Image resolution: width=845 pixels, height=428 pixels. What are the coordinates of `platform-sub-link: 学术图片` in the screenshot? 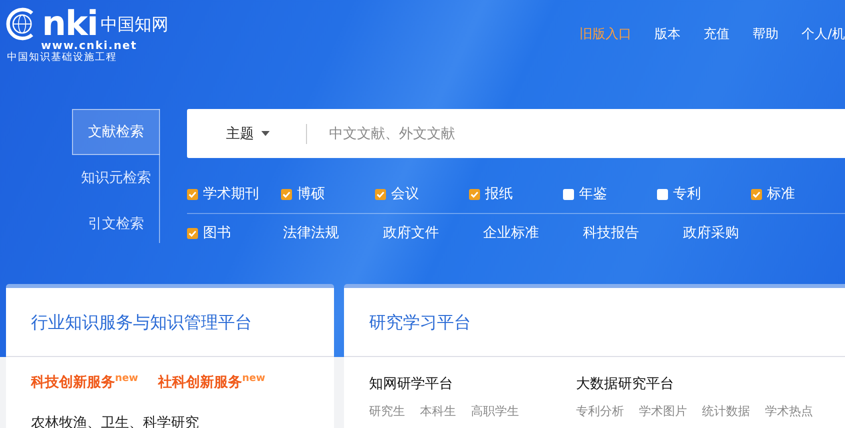 It's located at (663, 411).